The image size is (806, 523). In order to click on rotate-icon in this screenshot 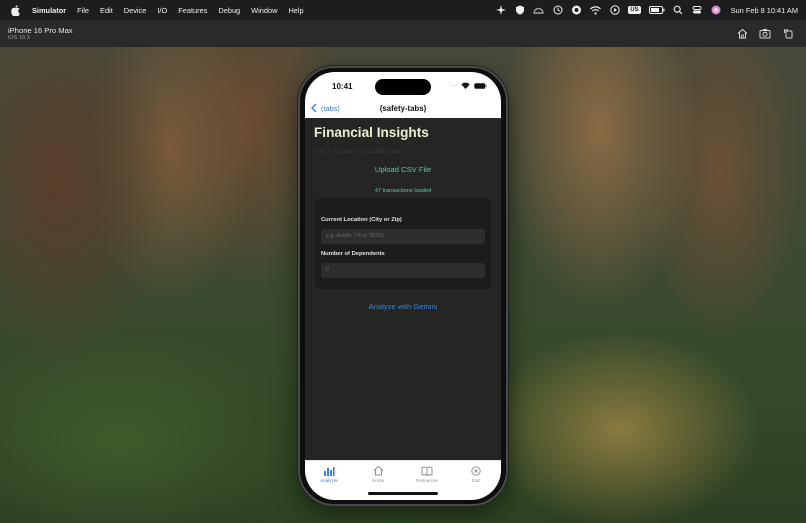, I will do `click(788, 33)`.